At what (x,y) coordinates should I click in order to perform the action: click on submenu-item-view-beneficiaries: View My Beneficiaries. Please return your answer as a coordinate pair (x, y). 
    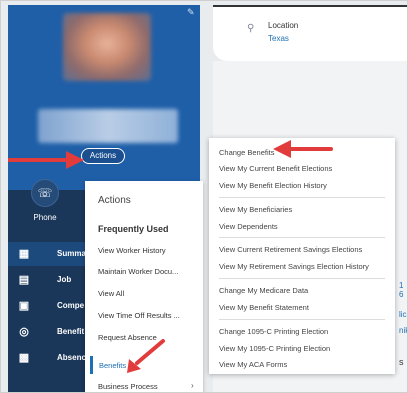
    Looking at the image, I should click on (255, 209).